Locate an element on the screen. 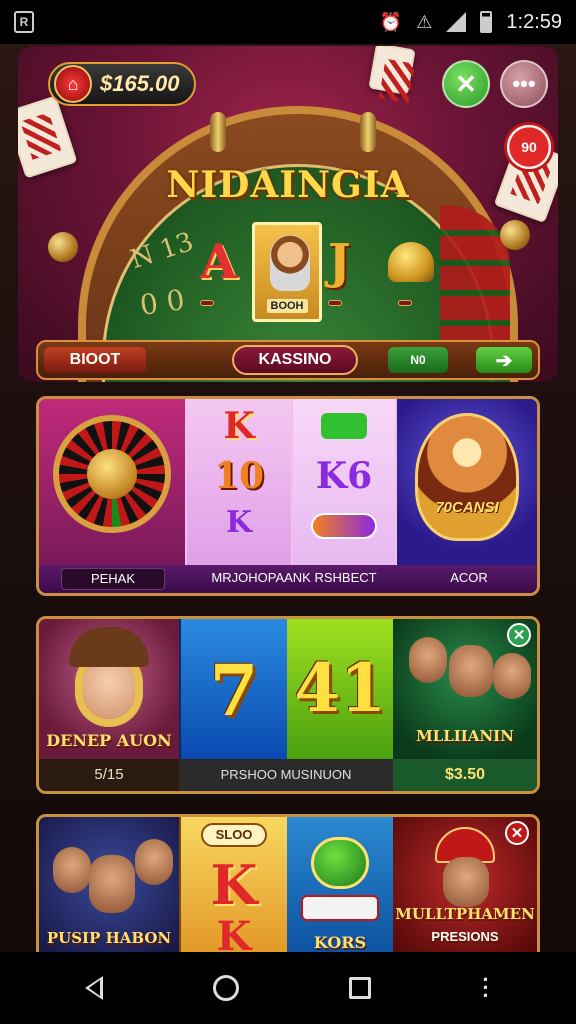 Image resolution: width=576 pixels, height=1024 pixels. playing-card-decoration is located at coordinates (392, 71).